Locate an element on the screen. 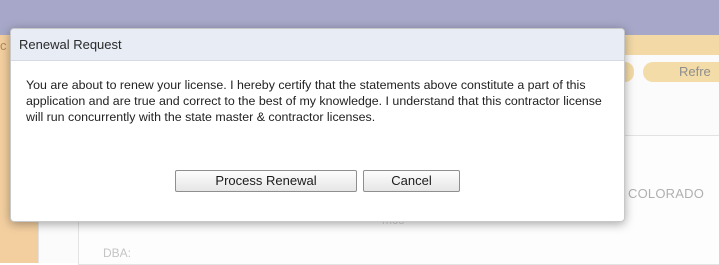 The height and width of the screenshot is (265, 719). dba-label: DBA: is located at coordinates (117, 253).